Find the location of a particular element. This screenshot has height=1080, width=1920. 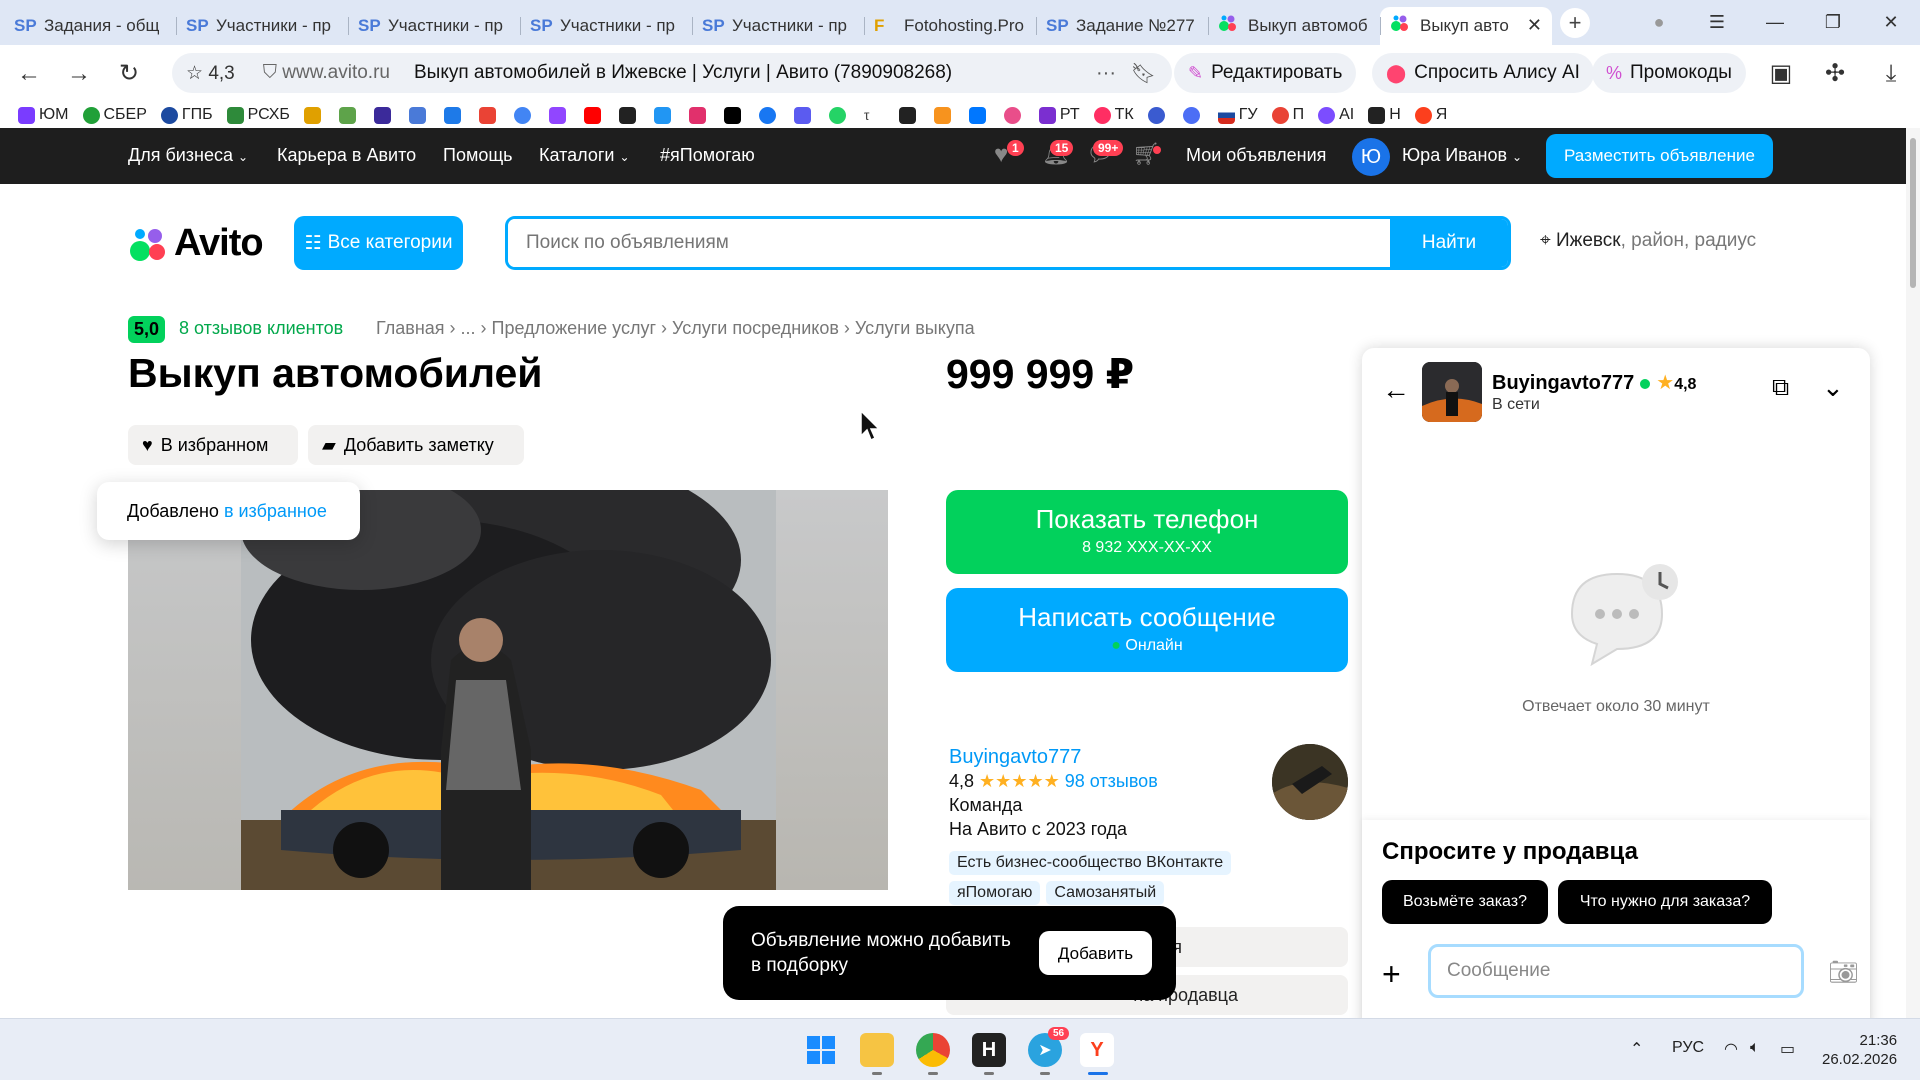

new-tab-button: + is located at coordinates (1575, 22).